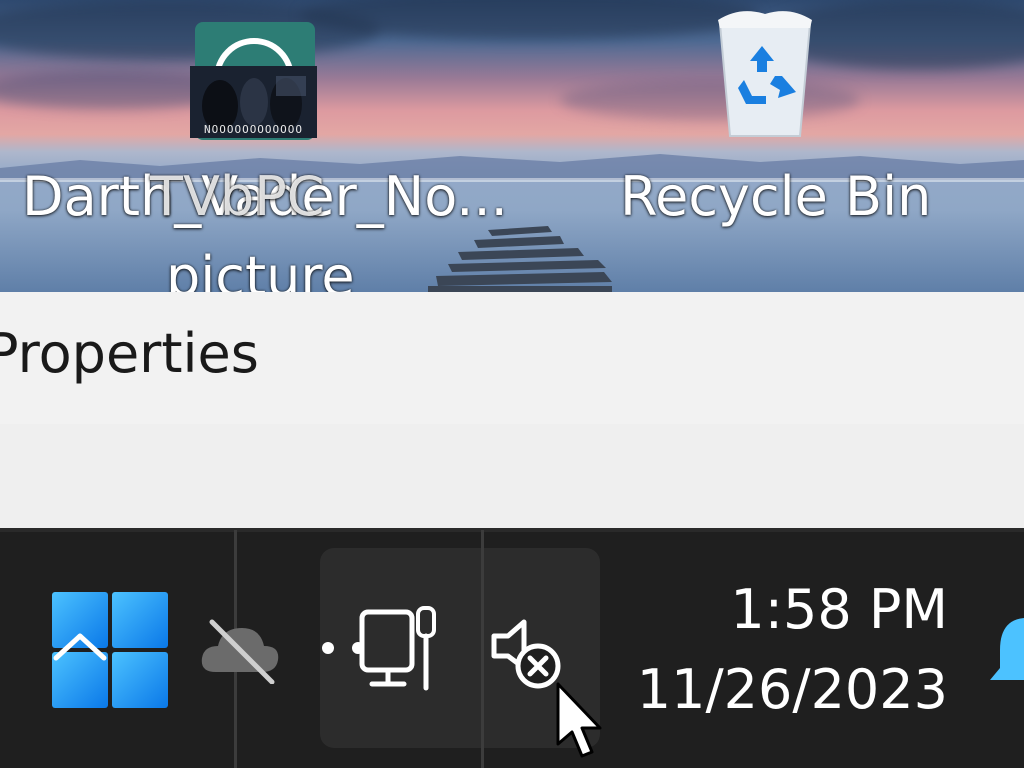 This screenshot has width=1024, height=768. What do you see at coordinates (579, 720) in the screenshot?
I see `mouse-cursor-icon` at bounding box center [579, 720].